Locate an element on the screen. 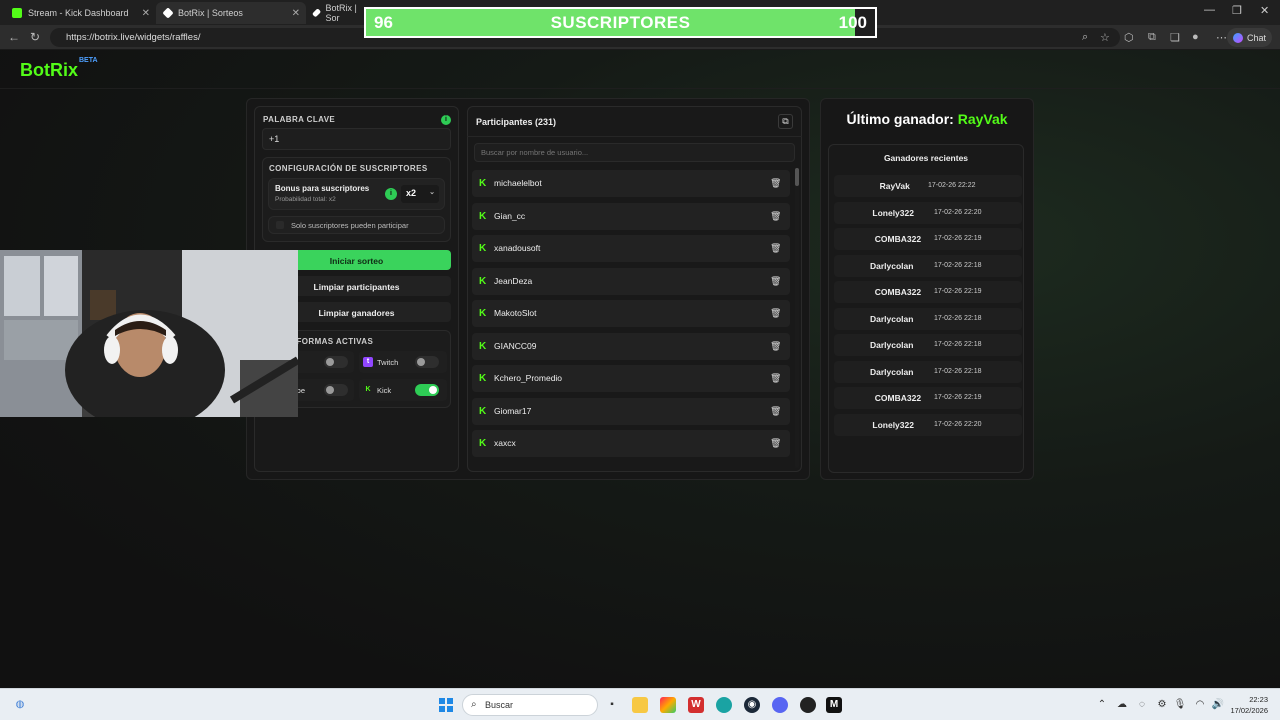 The image size is (1280, 720). participant-row: Kmichaelelbot 🗑 is located at coordinates (631, 183).